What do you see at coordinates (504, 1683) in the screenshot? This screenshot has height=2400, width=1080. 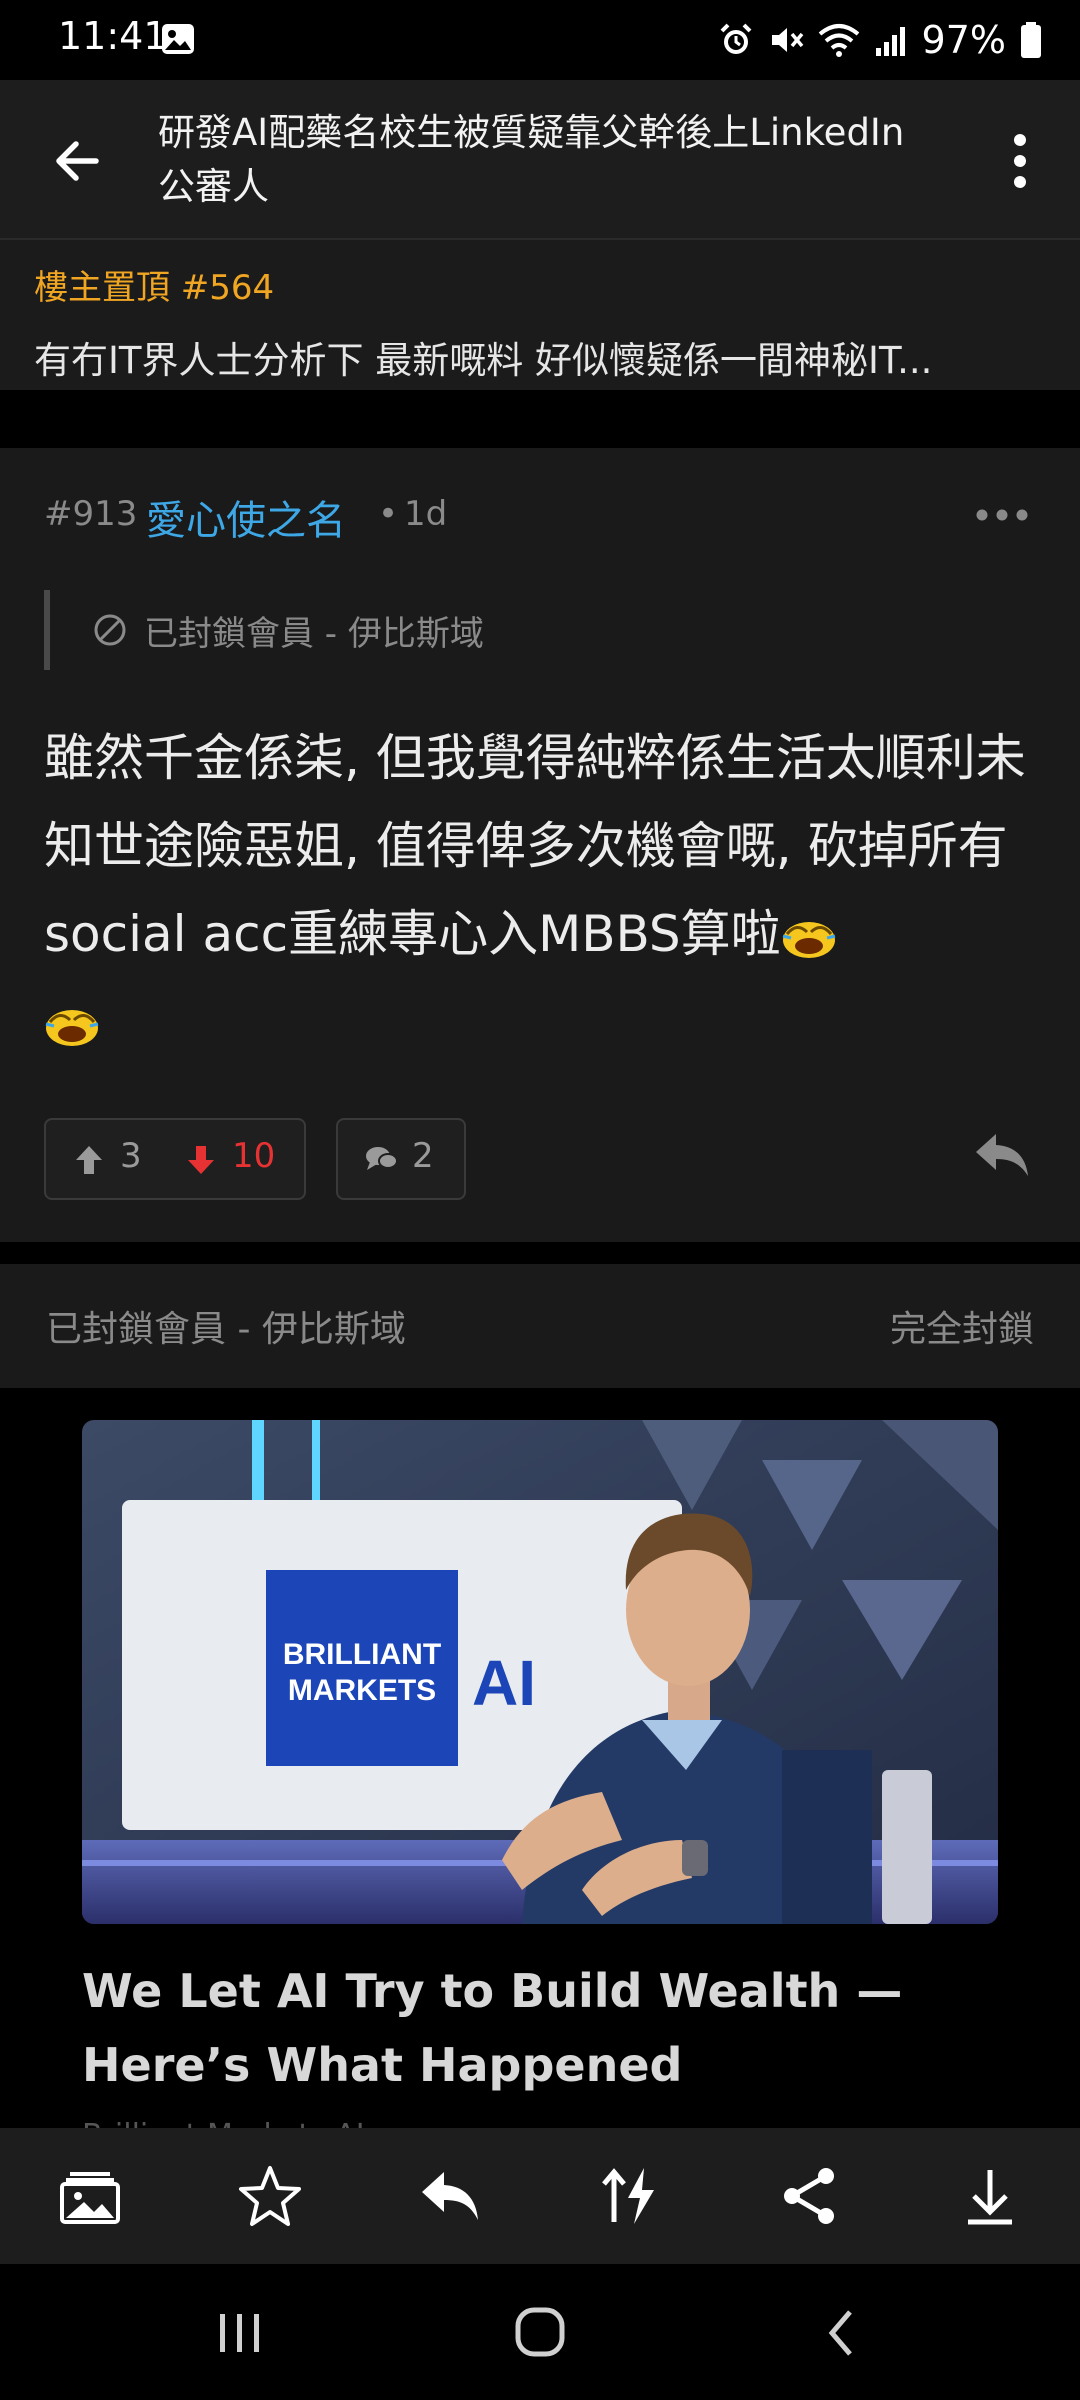 I see `ad-screen-text: AI` at bounding box center [504, 1683].